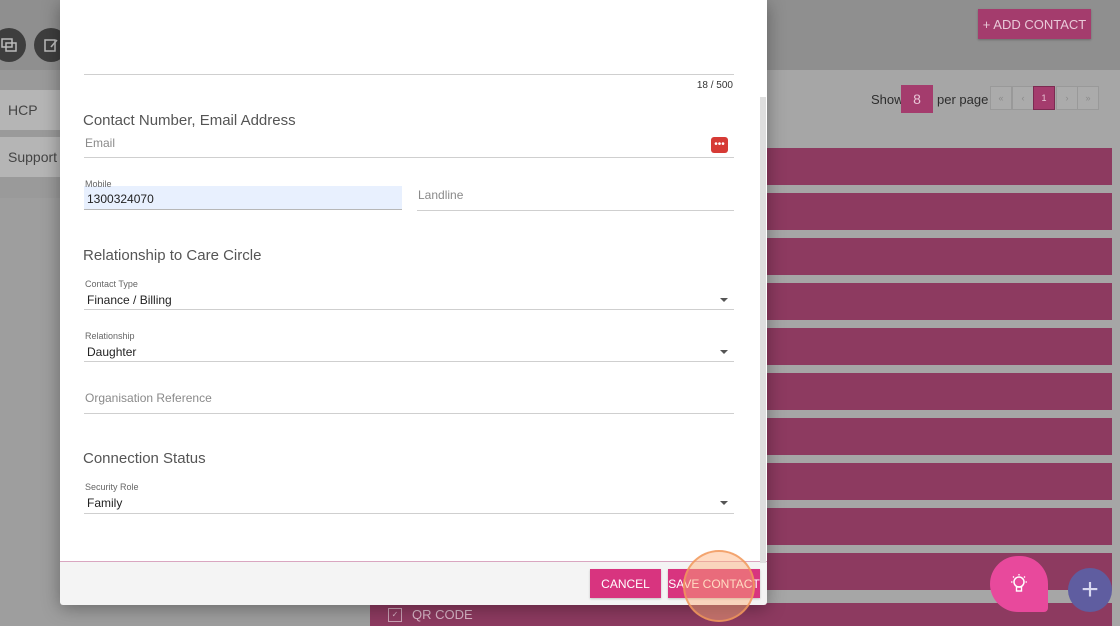  Describe the element at coordinates (144, 458) in the screenshot. I see `section-title-connection: Connection Status` at that location.